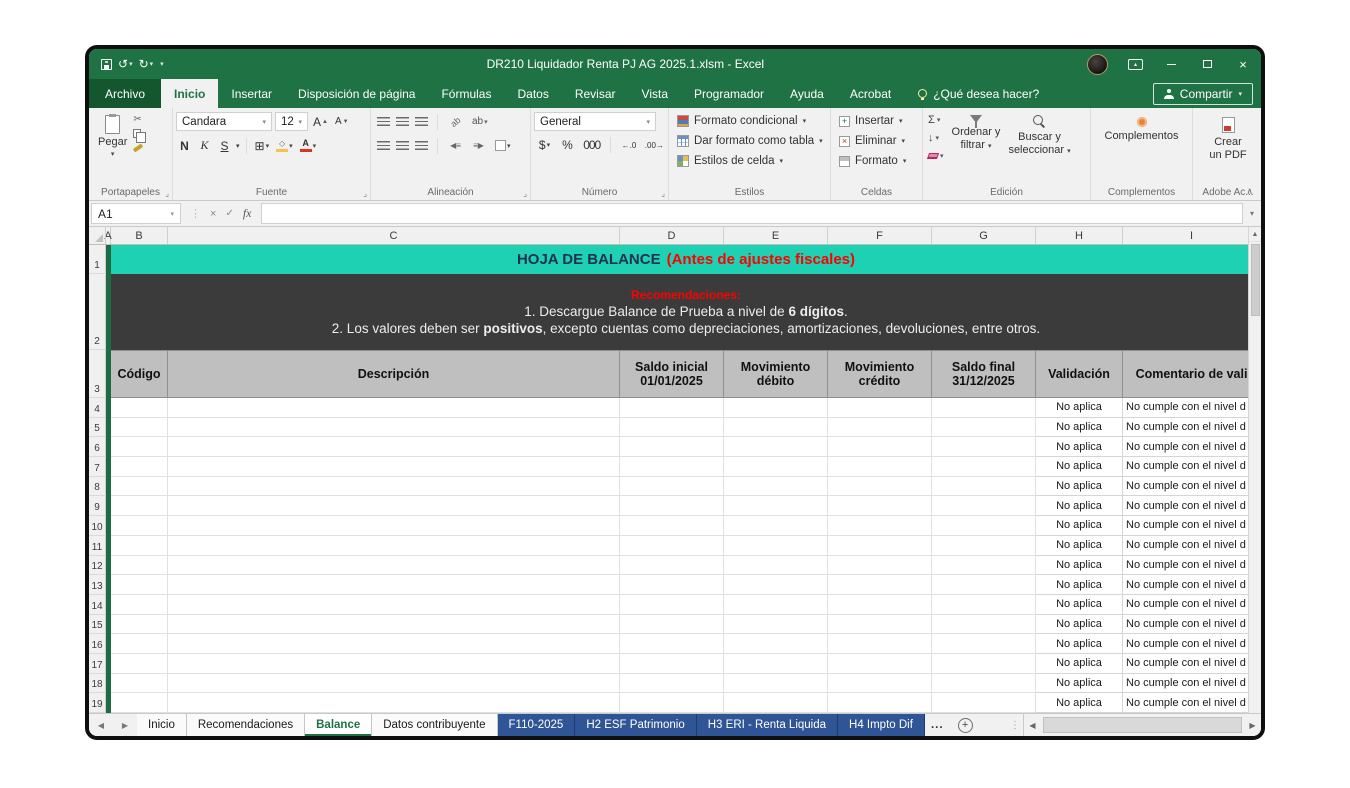 The image size is (1350, 788). What do you see at coordinates (880, 235) in the screenshot?
I see `column-header-f: F` at bounding box center [880, 235].